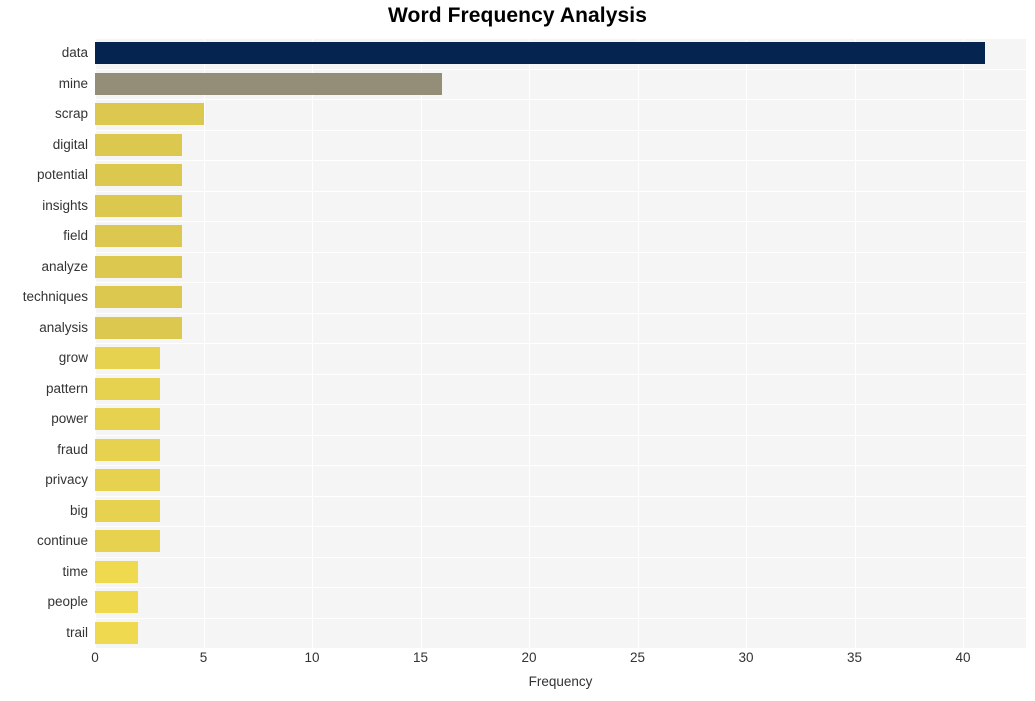  What do you see at coordinates (560, 681) in the screenshot?
I see `x-axis-title: Frequency` at bounding box center [560, 681].